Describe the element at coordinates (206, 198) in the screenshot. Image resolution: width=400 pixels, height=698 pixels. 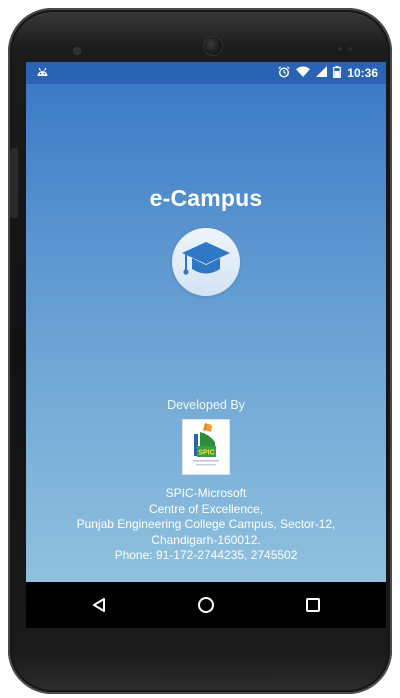
I see `app-title: e-Campus` at that location.